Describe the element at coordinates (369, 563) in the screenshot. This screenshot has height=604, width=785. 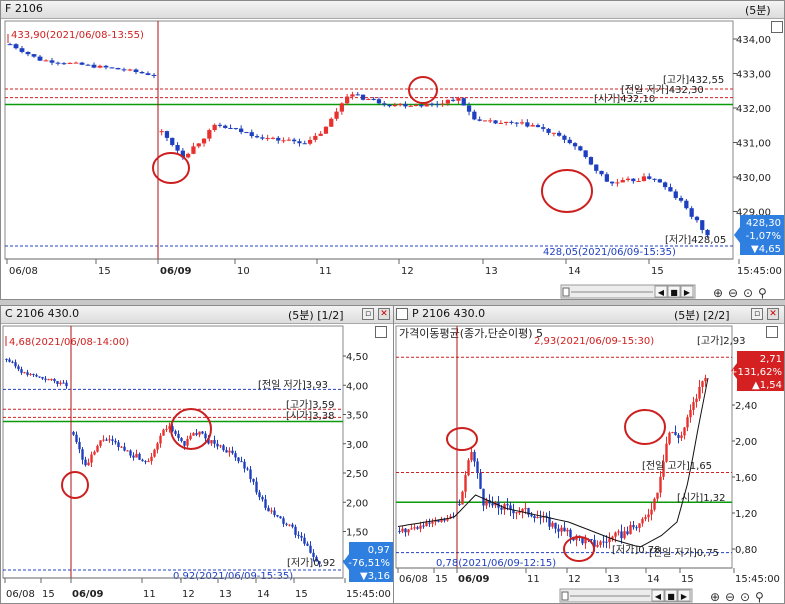
I see `badge-percent: -76,51%` at that location.